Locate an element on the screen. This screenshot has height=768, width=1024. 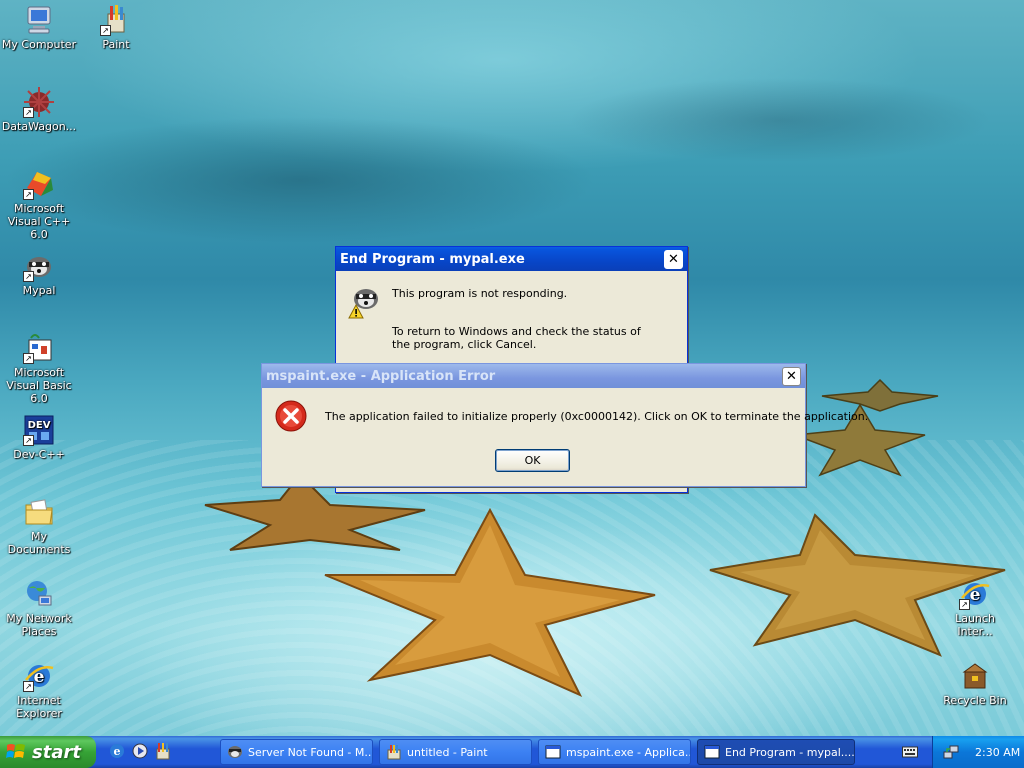
quick-launch-media-player-icon is located at coordinates (140, 751).